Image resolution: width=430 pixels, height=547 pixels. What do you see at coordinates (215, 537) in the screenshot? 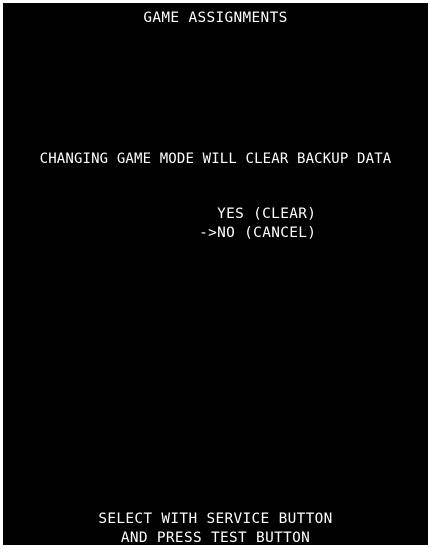
I see `instruction-line-2: AND PRESS TEST BUTTON` at bounding box center [215, 537].